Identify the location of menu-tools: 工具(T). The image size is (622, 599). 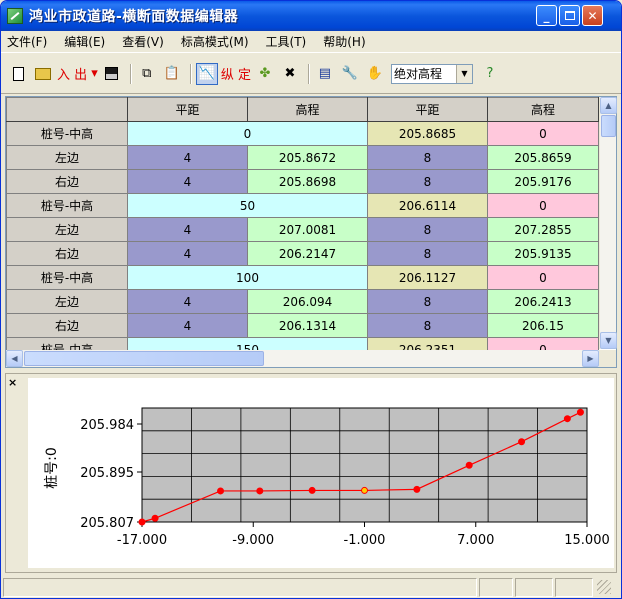
(286, 41).